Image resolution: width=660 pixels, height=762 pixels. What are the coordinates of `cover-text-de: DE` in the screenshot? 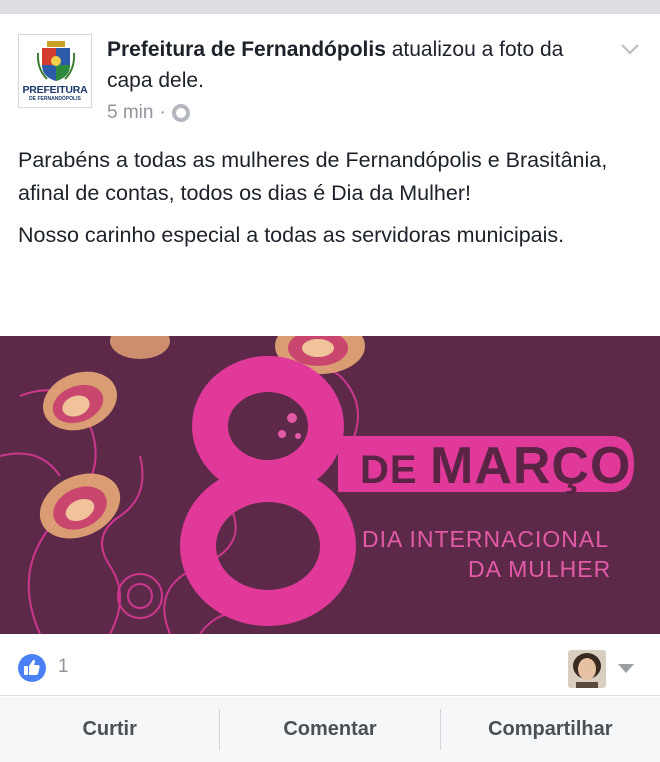 It's located at (389, 470).